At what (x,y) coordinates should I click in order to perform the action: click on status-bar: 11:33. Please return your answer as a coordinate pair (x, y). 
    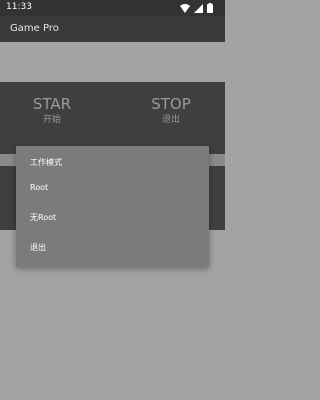
    Looking at the image, I should click on (112, 8).